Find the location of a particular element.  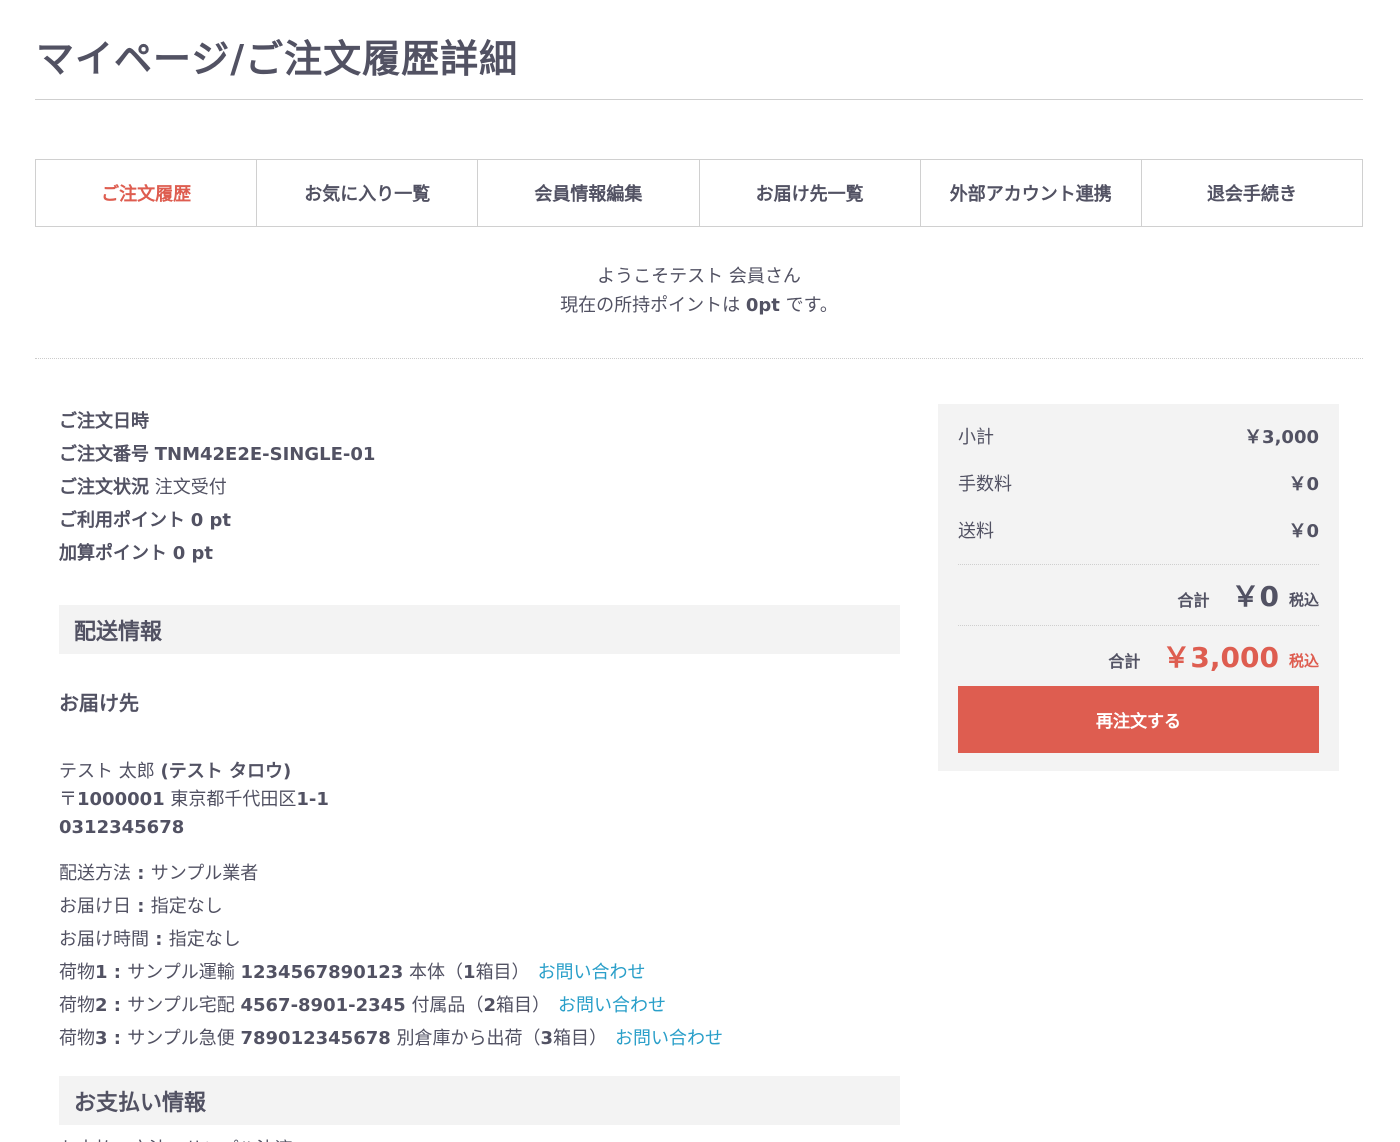

reorder-button: 再注文する is located at coordinates (1138, 719).